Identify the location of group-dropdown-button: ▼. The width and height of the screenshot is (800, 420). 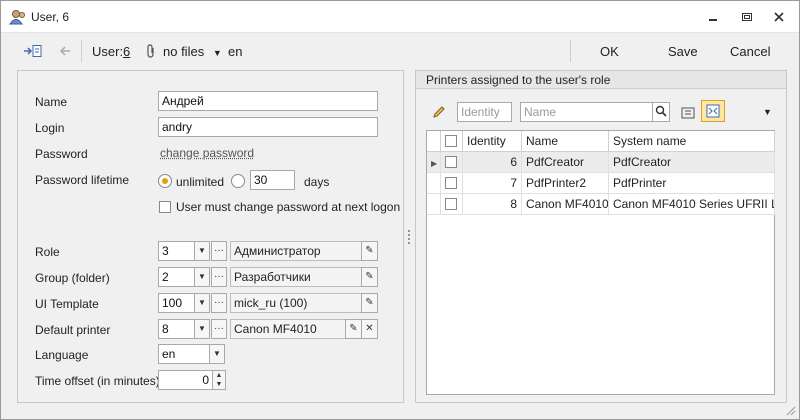
(202, 277).